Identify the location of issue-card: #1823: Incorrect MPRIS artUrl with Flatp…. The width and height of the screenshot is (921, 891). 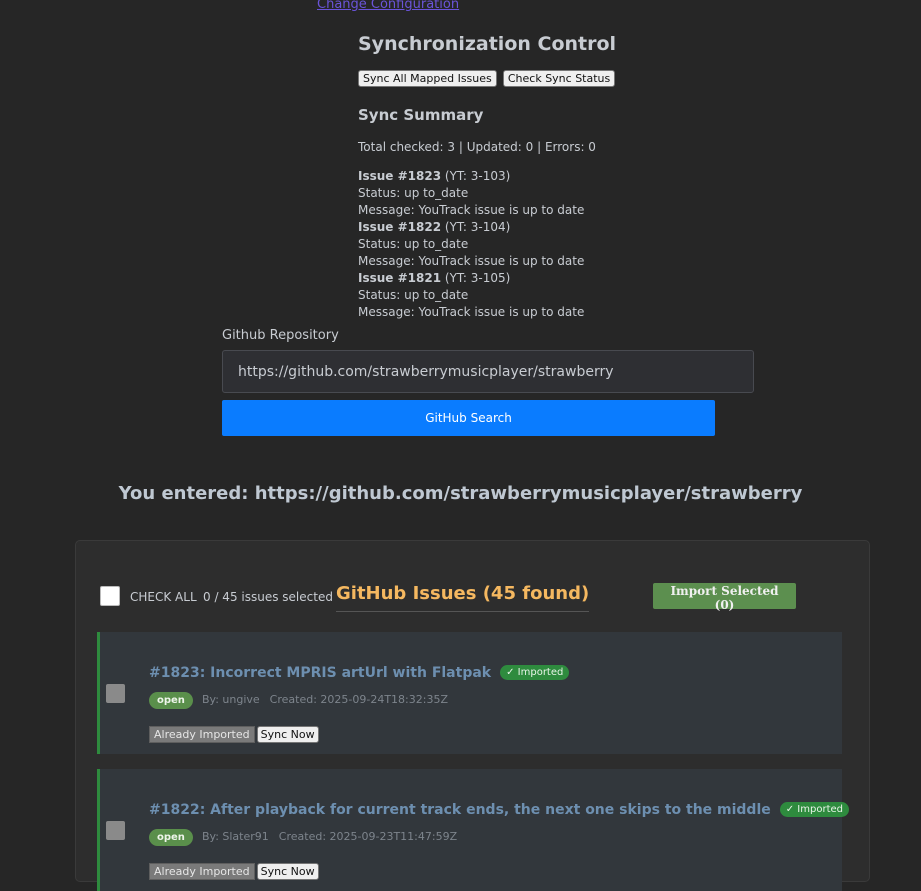
(469, 693).